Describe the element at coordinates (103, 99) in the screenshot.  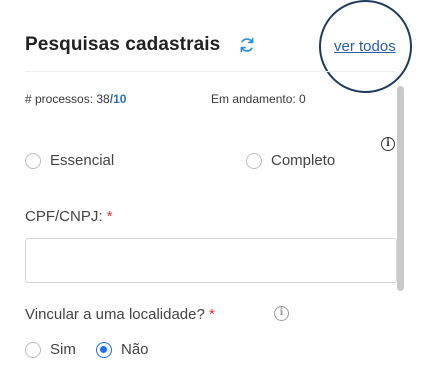
I see `processes-used: 38` at that location.